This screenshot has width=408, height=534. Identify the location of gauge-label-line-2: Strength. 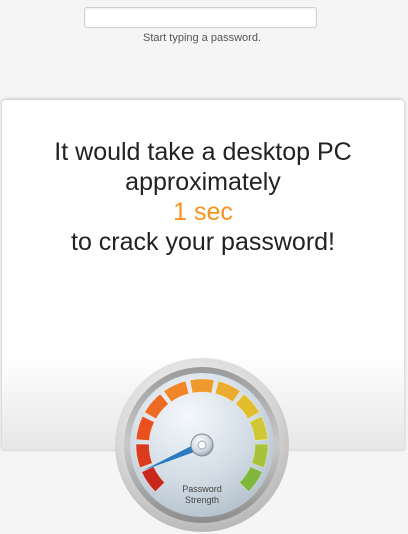
(202, 500).